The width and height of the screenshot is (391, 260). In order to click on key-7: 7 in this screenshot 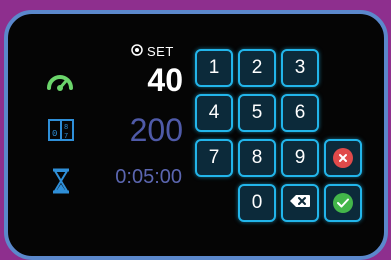, I will do `click(214, 158)`.